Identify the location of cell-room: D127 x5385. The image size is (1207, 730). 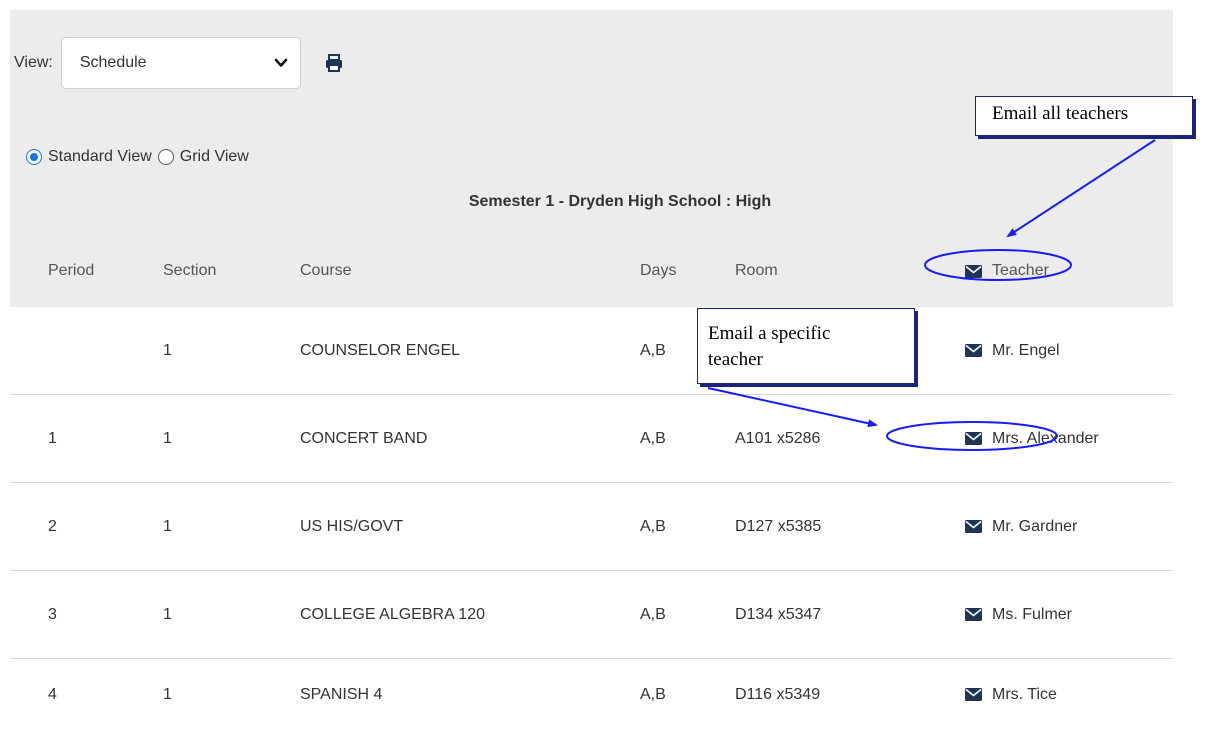
(778, 526).